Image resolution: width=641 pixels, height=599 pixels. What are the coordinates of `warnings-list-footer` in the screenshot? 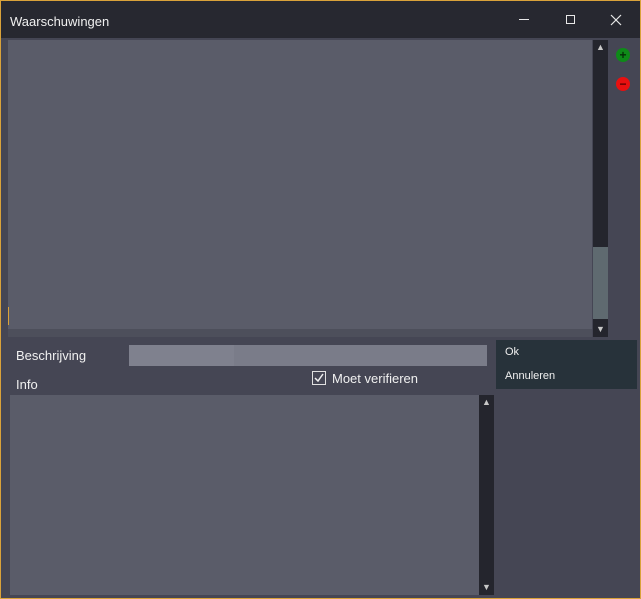 It's located at (300, 333).